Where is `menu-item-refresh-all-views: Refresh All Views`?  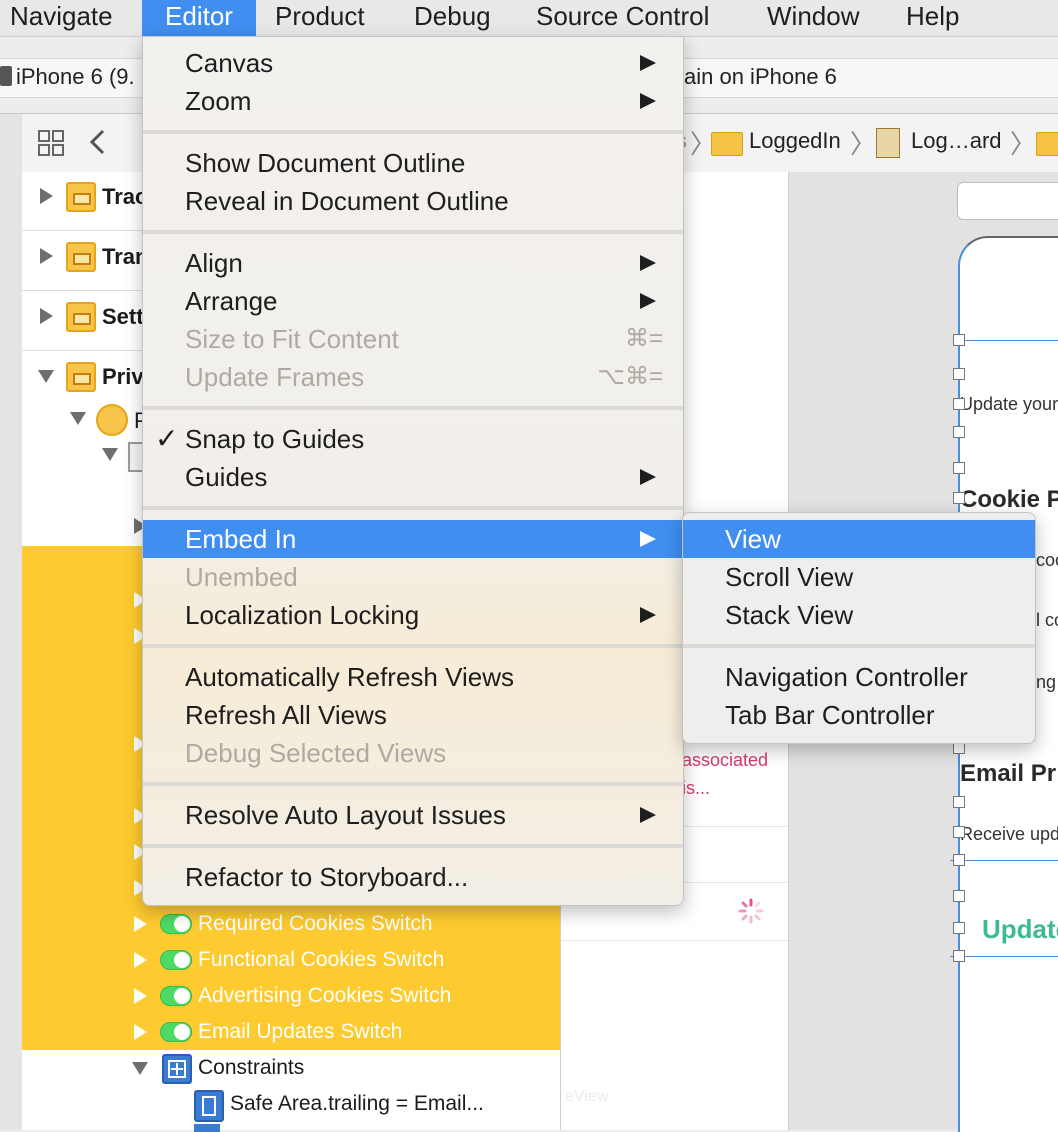
menu-item-refresh-all-views: Refresh All Views is located at coordinates (413, 715).